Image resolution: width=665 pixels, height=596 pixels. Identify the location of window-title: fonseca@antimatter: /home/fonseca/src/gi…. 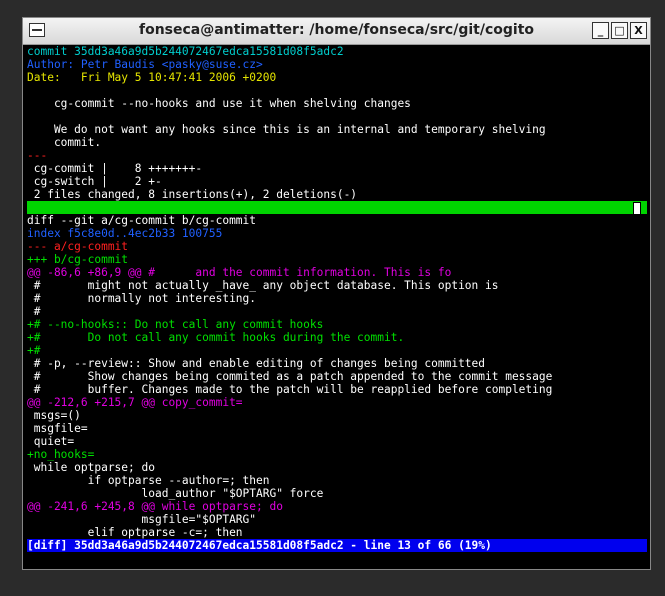
(336, 30).